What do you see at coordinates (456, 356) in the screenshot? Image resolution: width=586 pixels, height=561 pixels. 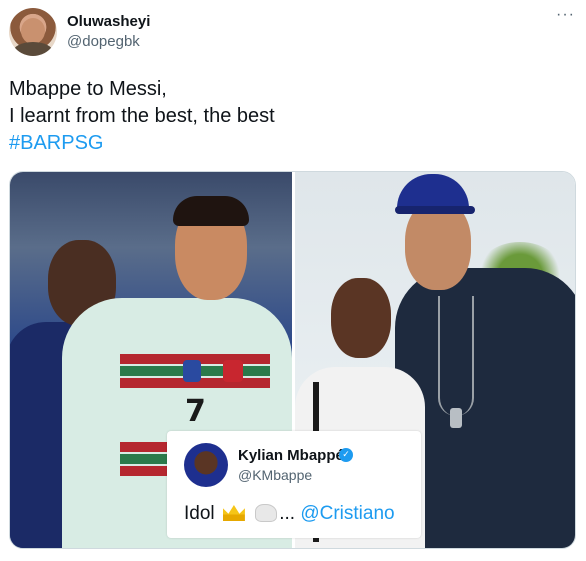 I see `photo-necklace` at bounding box center [456, 356].